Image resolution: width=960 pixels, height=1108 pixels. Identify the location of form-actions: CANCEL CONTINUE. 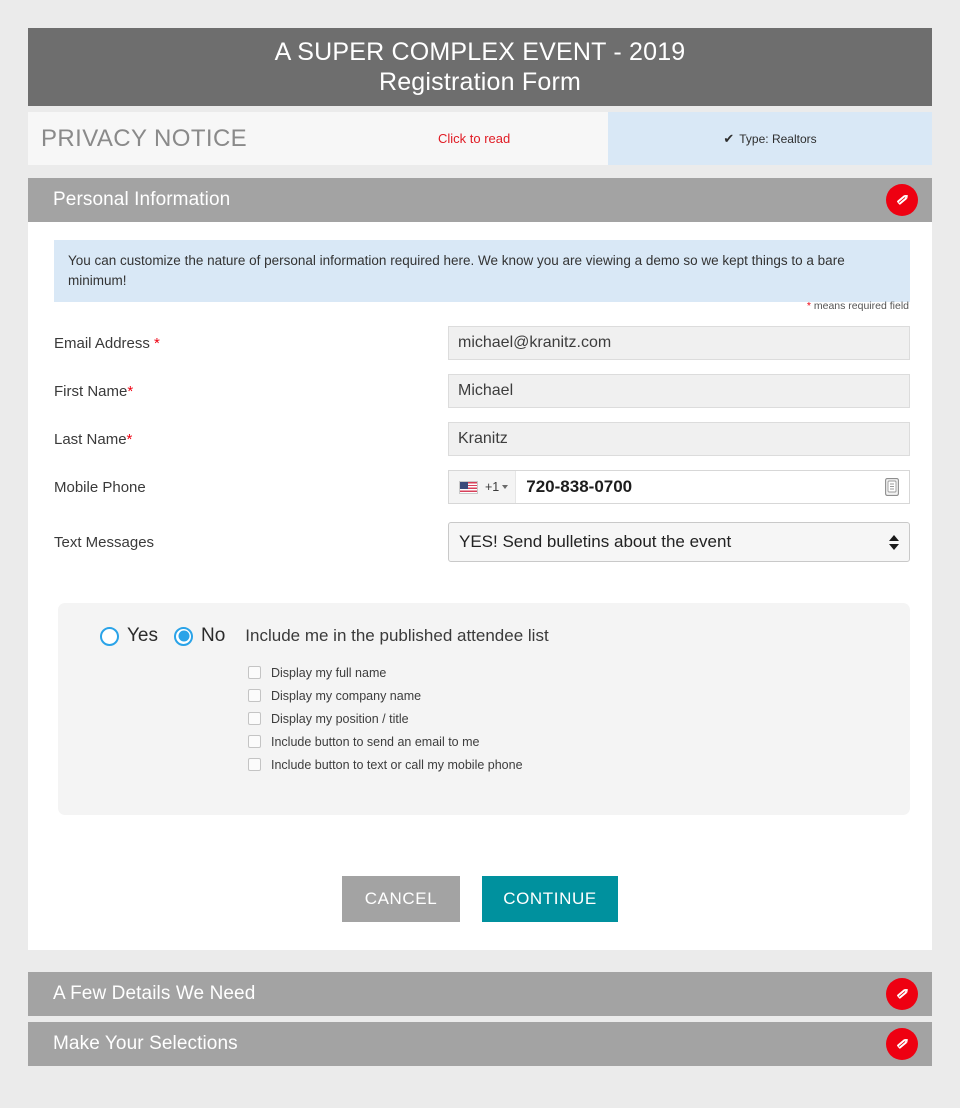
(480, 899).